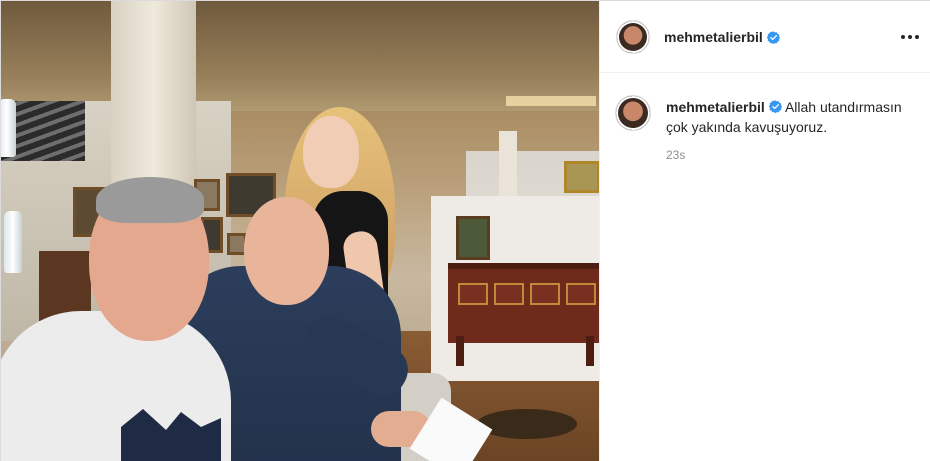 This screenshot has height=461, width=930. I want to click on photo-table, so click(527, 424).